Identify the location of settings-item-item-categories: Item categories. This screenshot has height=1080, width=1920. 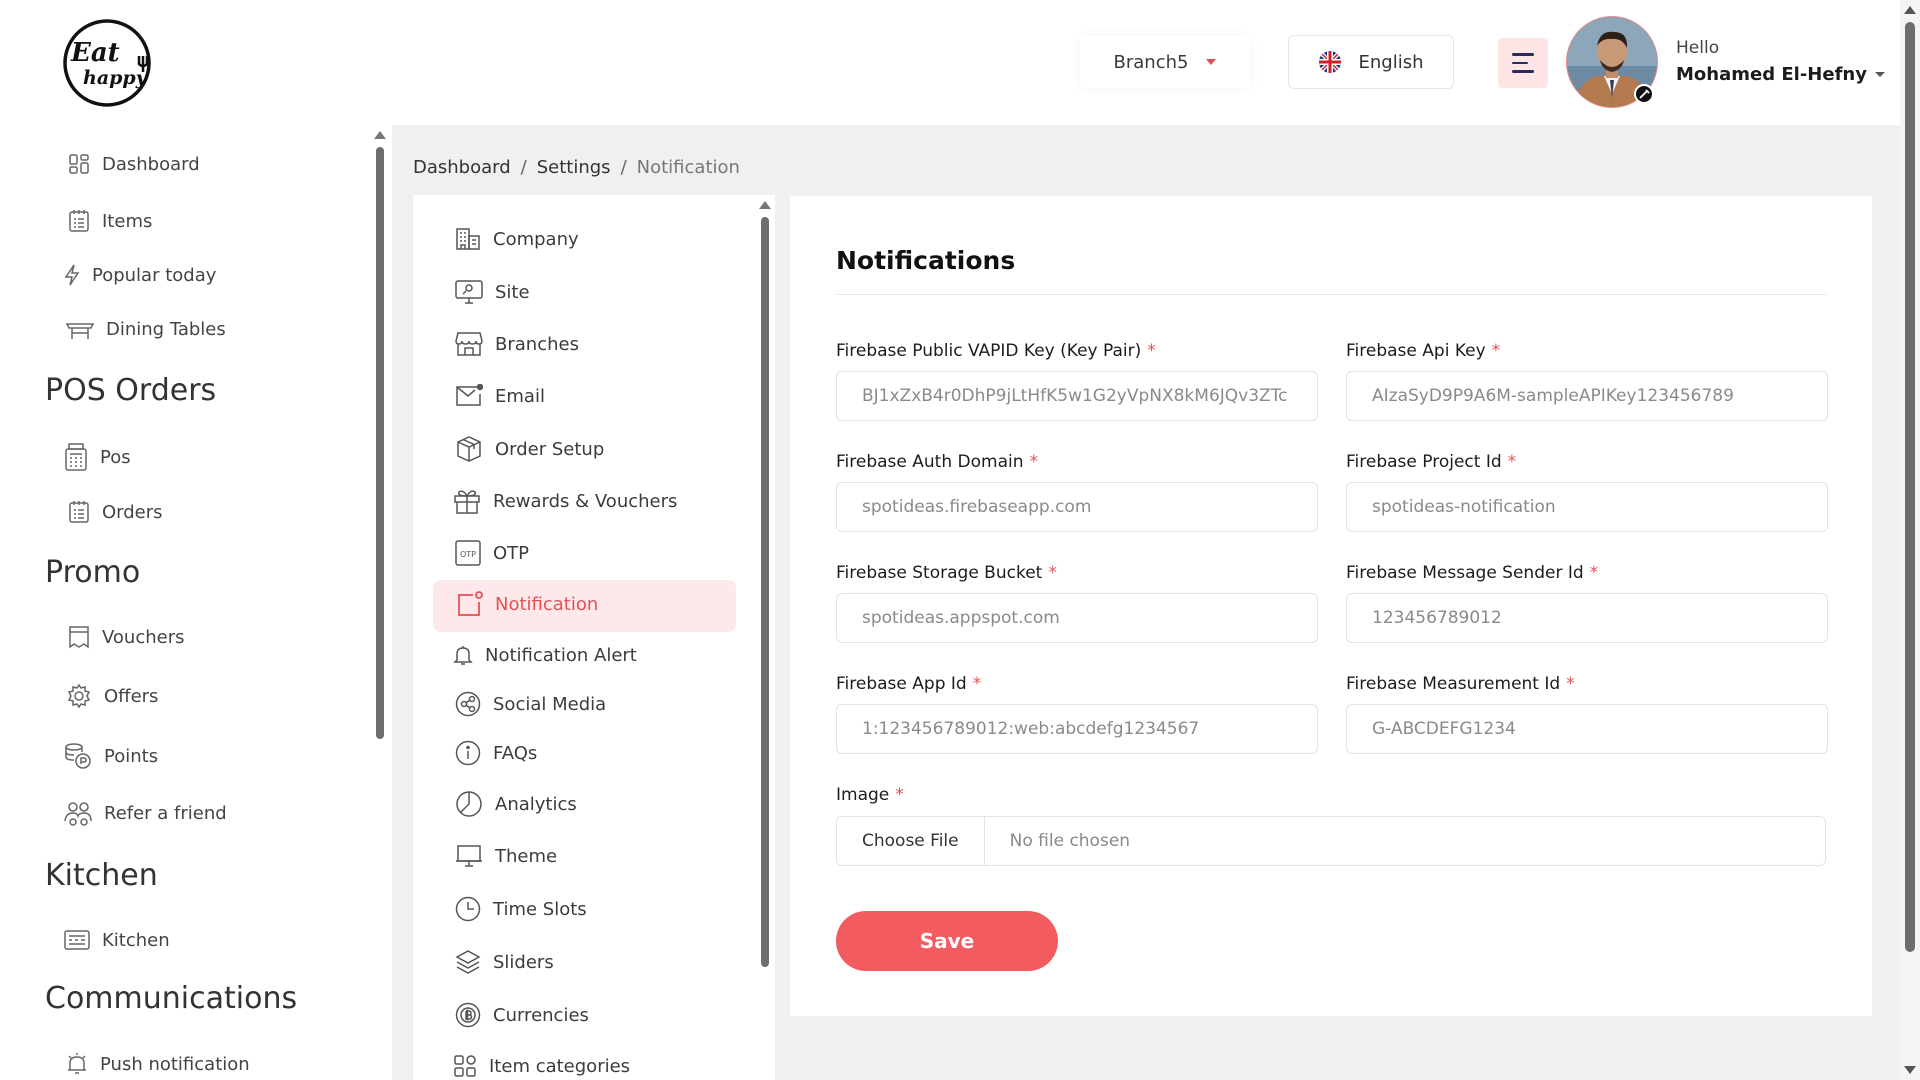
(541, 1066).